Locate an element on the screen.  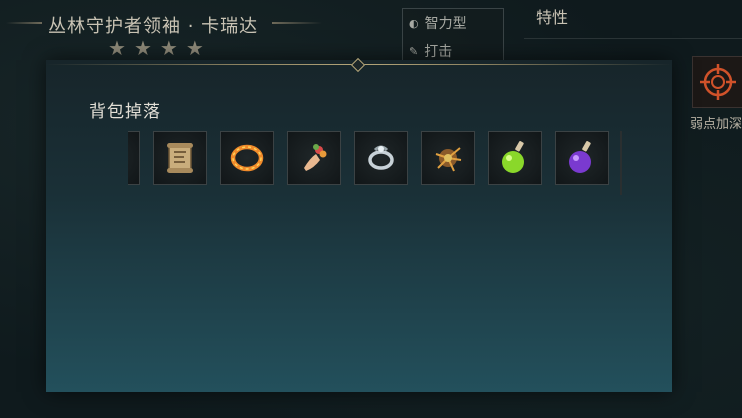
fire-ring-icon is located at coordinates (247, 158).